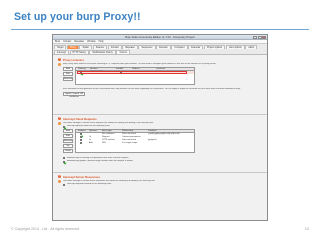 The height and width of the screenshot is (240, 320). Describe the element at coordinates (81, 143) in the screenshot. I see `rule-enabled-checkbox` at that location.